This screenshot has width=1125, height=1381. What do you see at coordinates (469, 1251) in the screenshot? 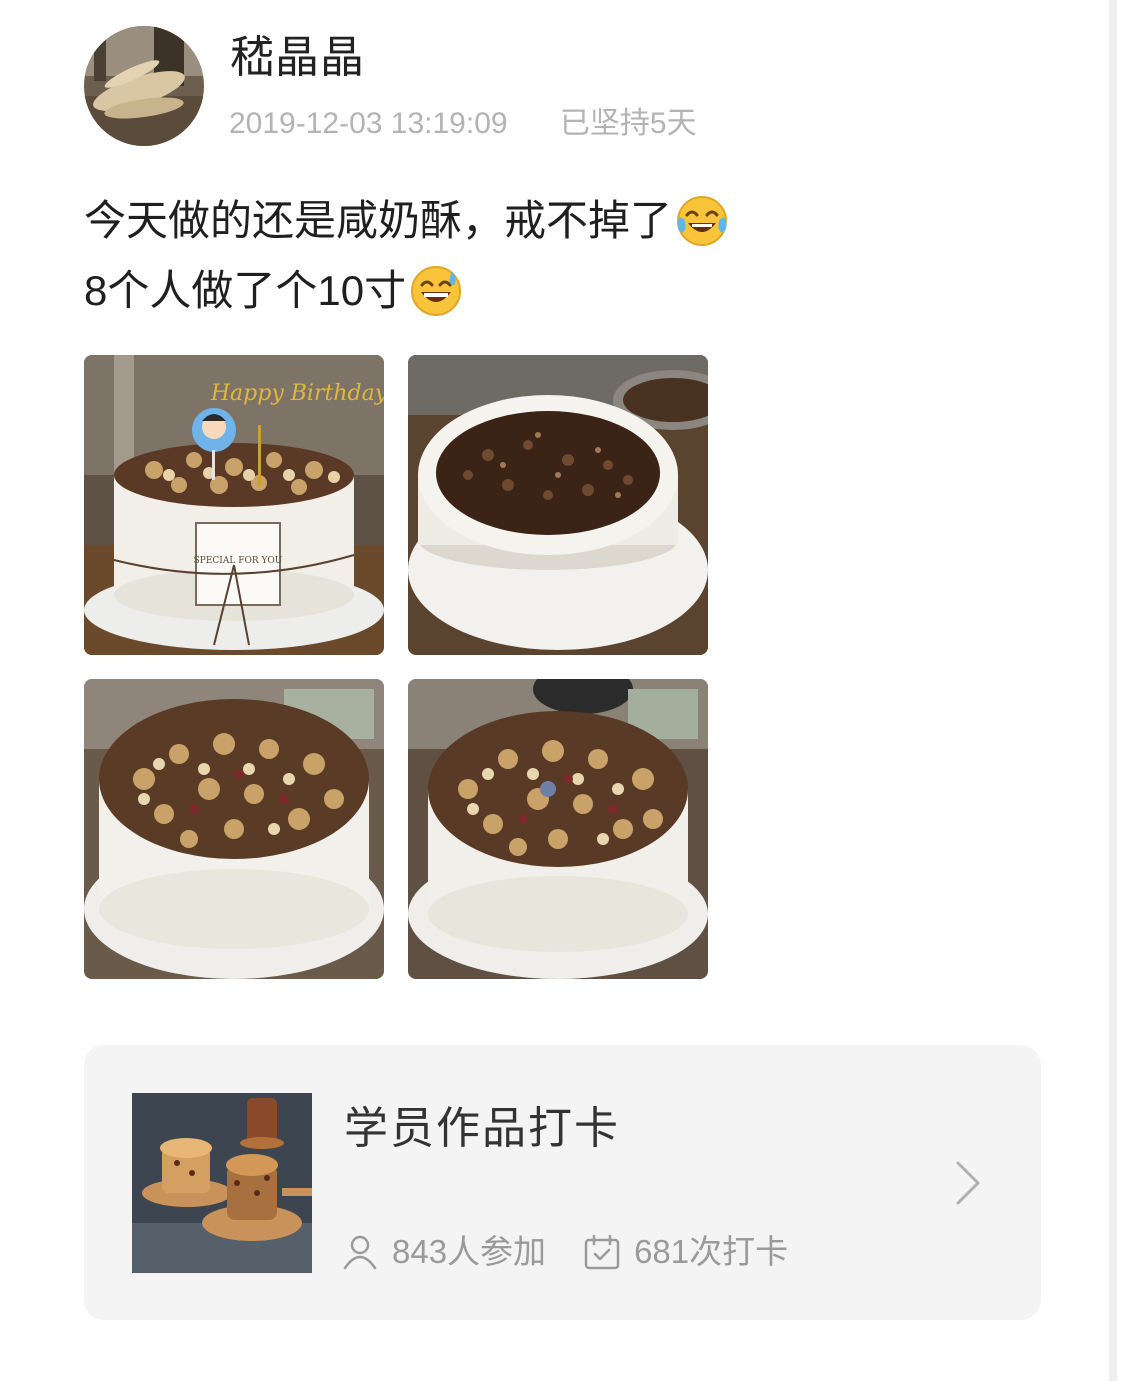
I see `participants-count: 843人参加` at bounding box center [469, 1251].